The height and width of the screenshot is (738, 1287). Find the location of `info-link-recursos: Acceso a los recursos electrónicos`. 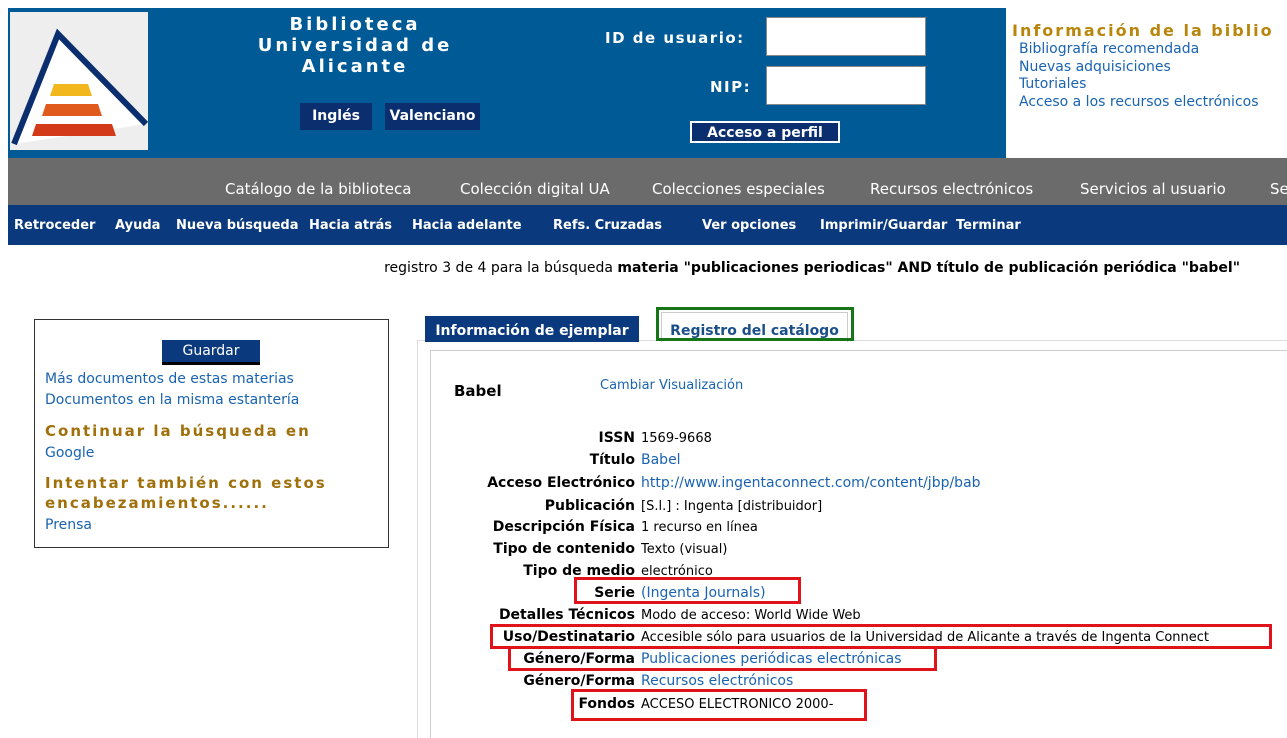

info-link-recursos: Acceso a los recursos electrónicos is located at coordinates (1139, 102).